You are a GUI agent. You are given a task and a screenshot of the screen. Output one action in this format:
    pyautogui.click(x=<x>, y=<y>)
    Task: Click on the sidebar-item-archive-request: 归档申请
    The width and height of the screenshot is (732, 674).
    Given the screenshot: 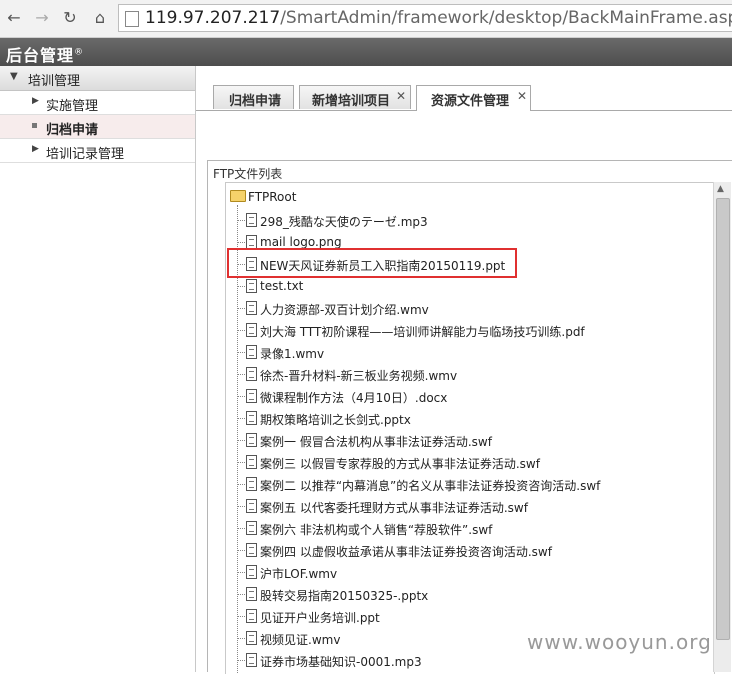 What is the action you would take?
    pyautogui.click(x=97, y=127)
    